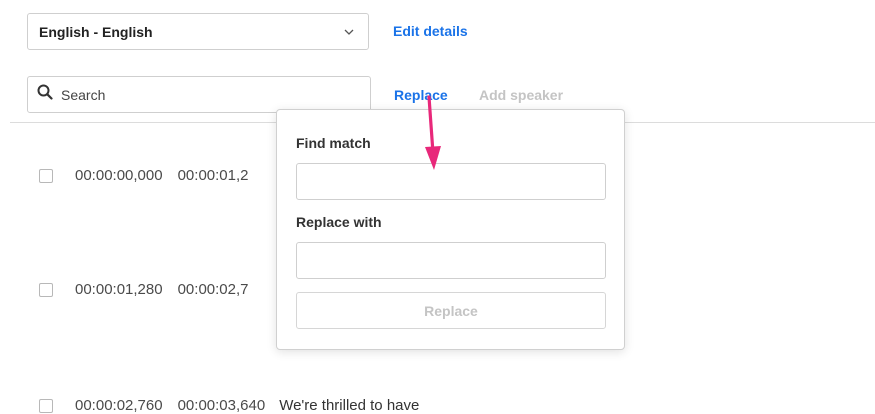  What do you see at coordinates (198, 31) in the screenshot?
I see `language-select: English - English` at bounding box center [198, 31].